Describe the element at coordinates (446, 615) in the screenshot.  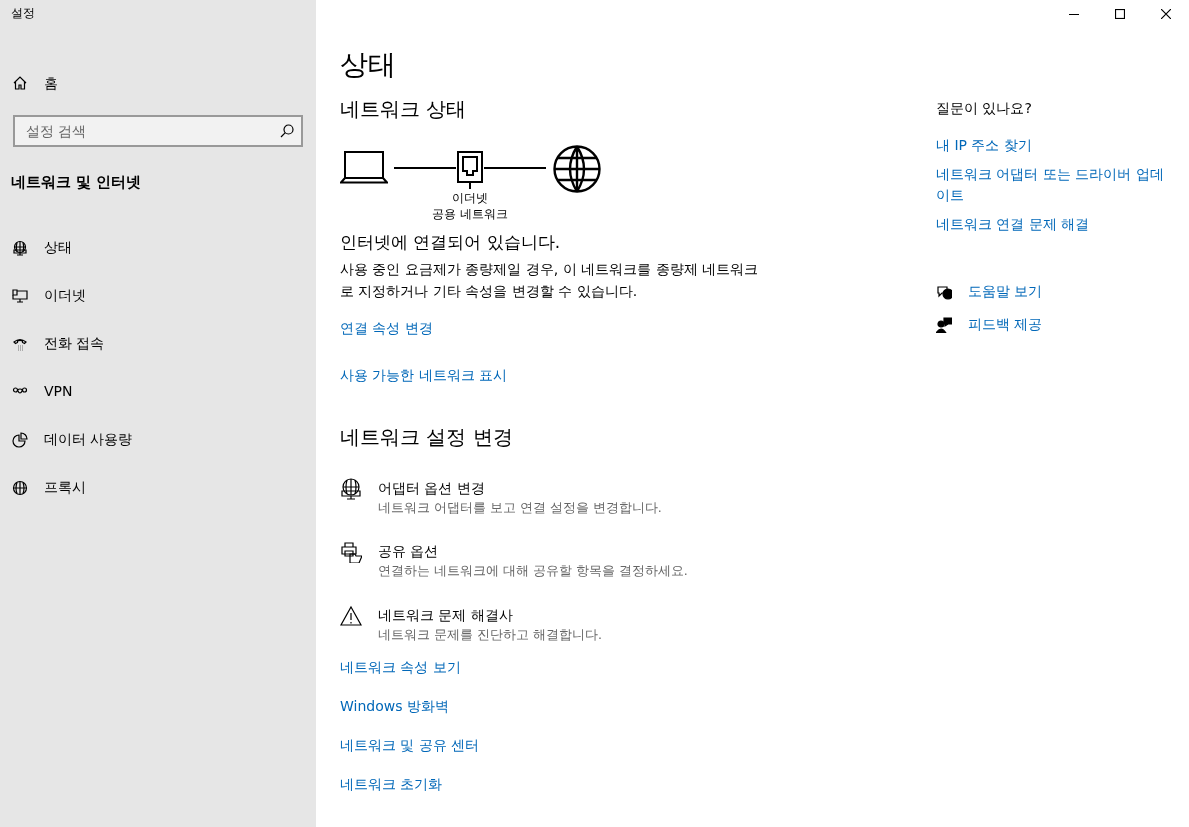
I see `item-title: 네트워크 문제 해결사` at that location.